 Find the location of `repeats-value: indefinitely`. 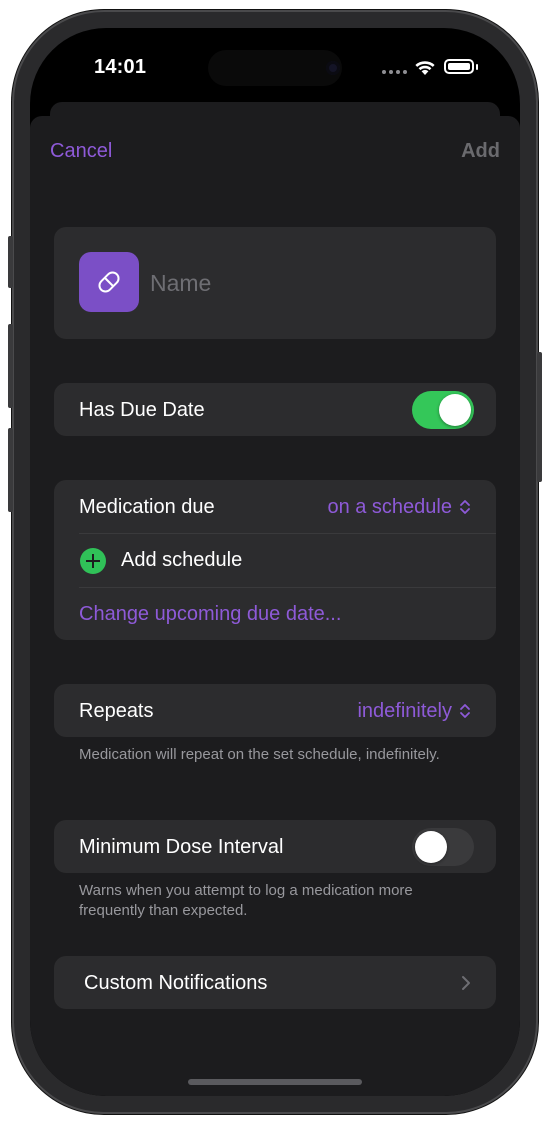

repeats-value: indefinitely is located at coordinates (404, 711).